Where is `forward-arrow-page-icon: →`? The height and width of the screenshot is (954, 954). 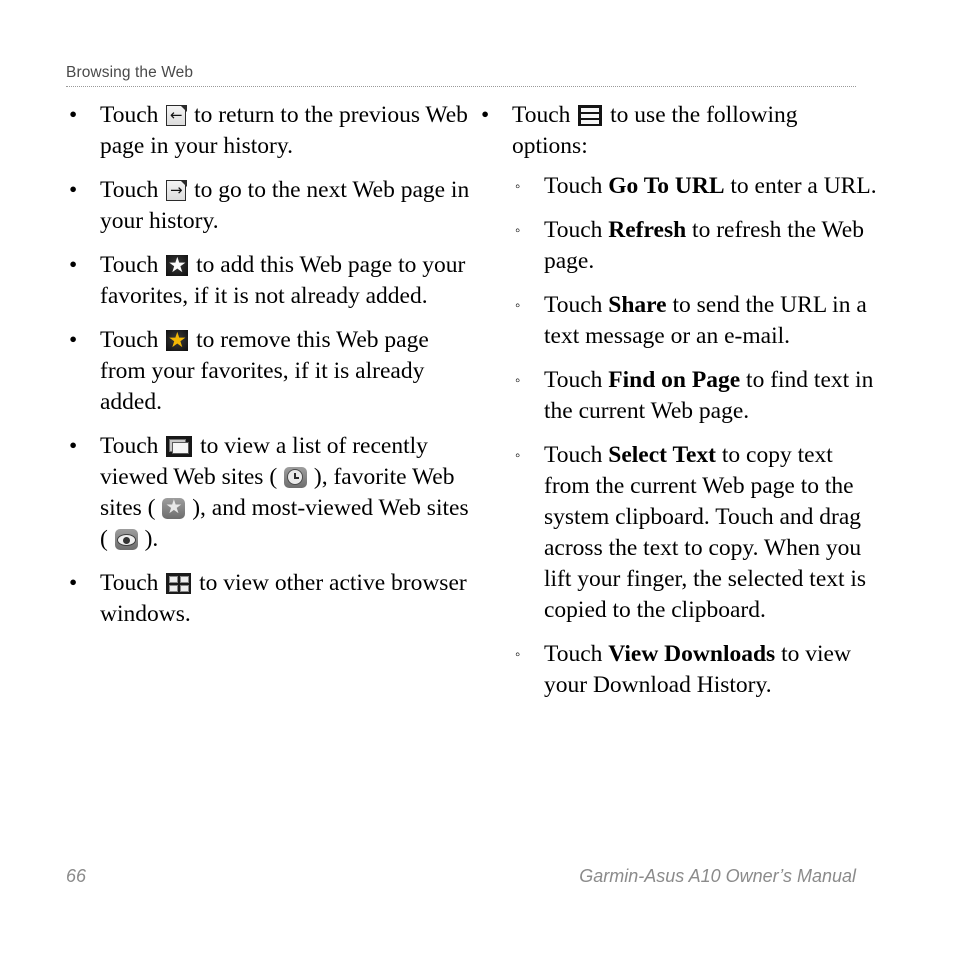 forward-arrow-page-icon: → is located at coordinates (176, 190).